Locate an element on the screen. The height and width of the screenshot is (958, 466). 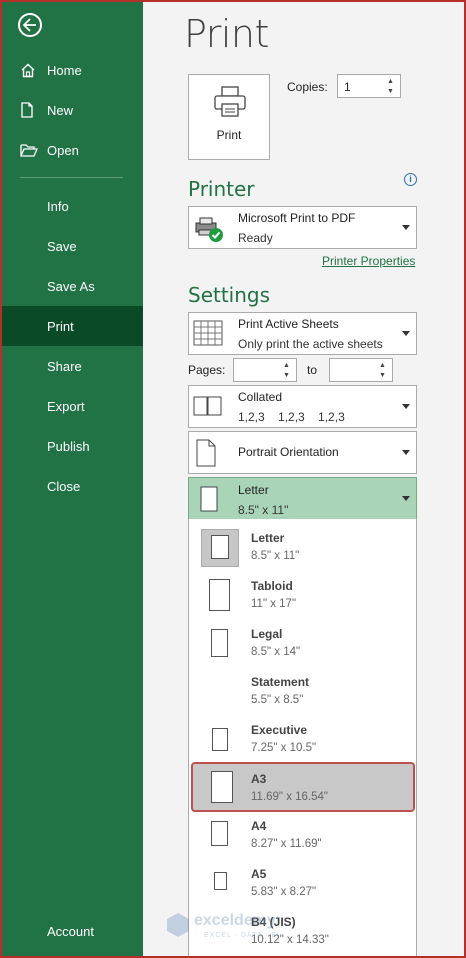
orientation-title: Portrait Orientation is located at coordinates (288, 452).